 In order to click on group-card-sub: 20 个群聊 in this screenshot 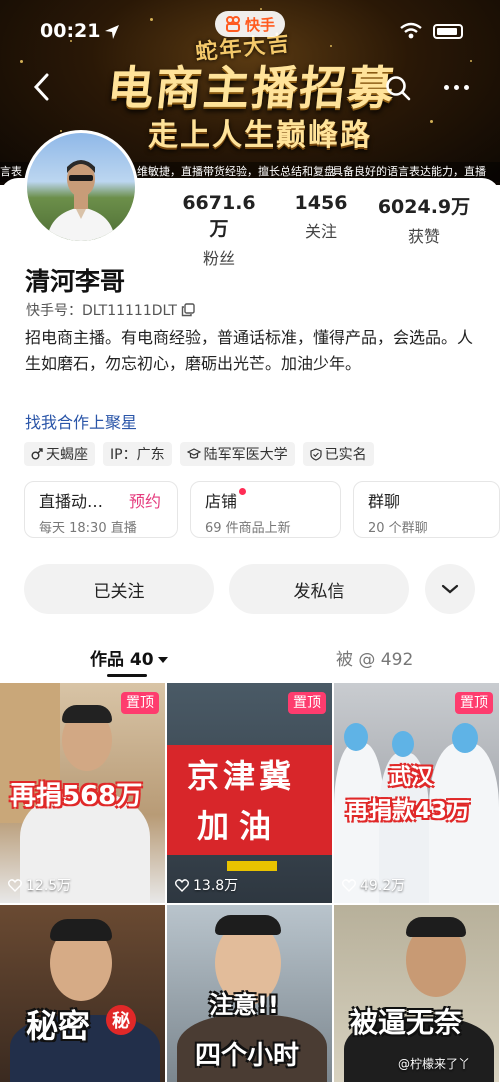, I will do `click(398, 528)`.